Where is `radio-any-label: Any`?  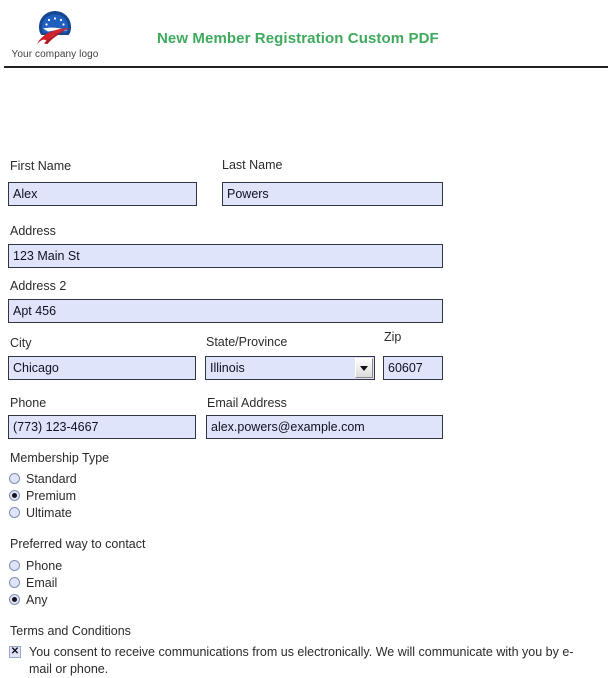 radio-any-label: Any is located at coordinates (37, 599).